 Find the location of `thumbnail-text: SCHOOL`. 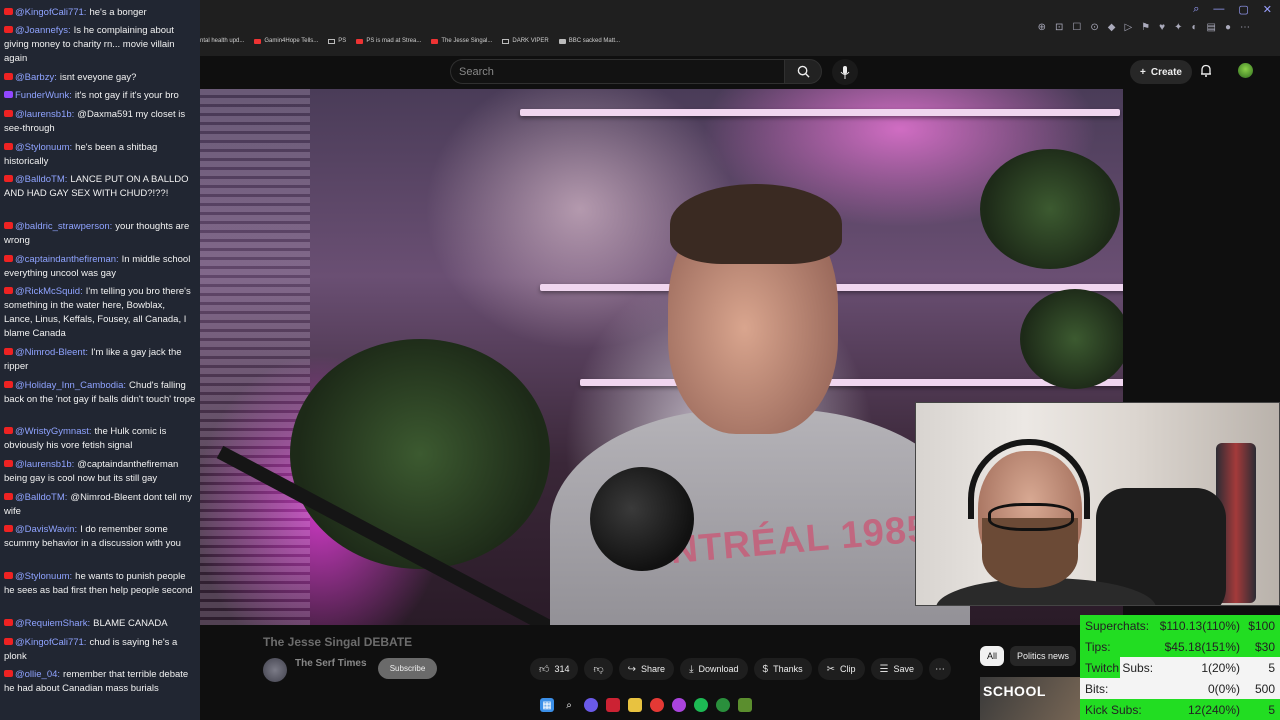

thumbnail-text: SCHOOL is located at coordinates (1014, 691).